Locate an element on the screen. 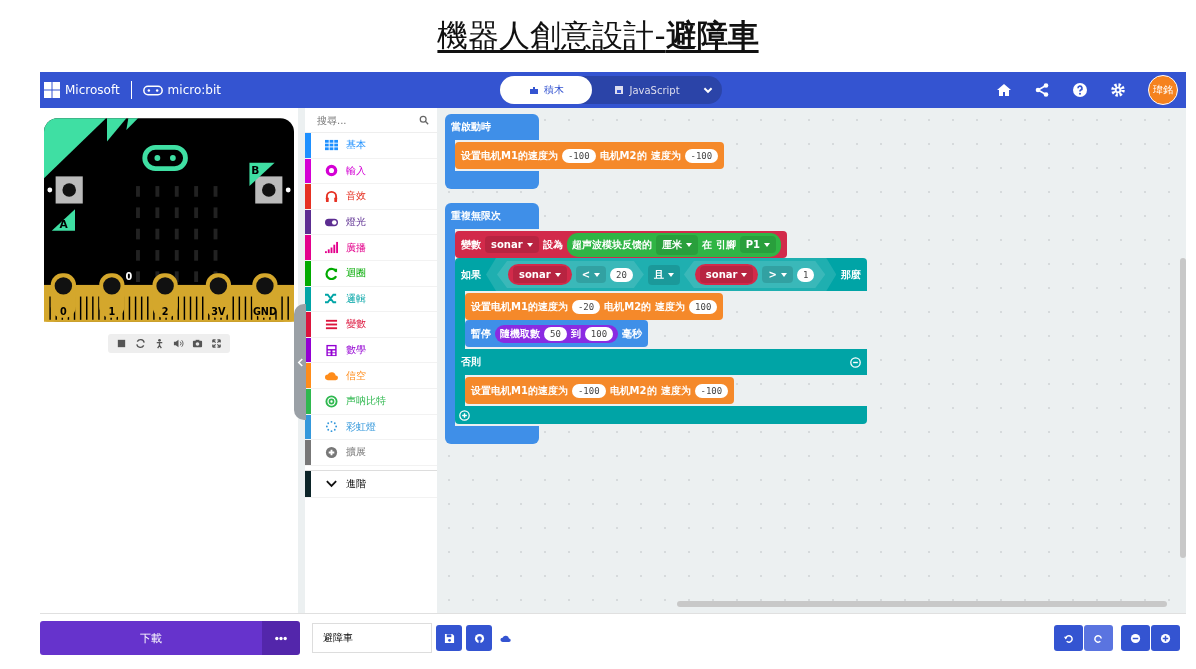 This screenshot has width=1196, height=669. share-icon is located at coordinates (1042, 90).